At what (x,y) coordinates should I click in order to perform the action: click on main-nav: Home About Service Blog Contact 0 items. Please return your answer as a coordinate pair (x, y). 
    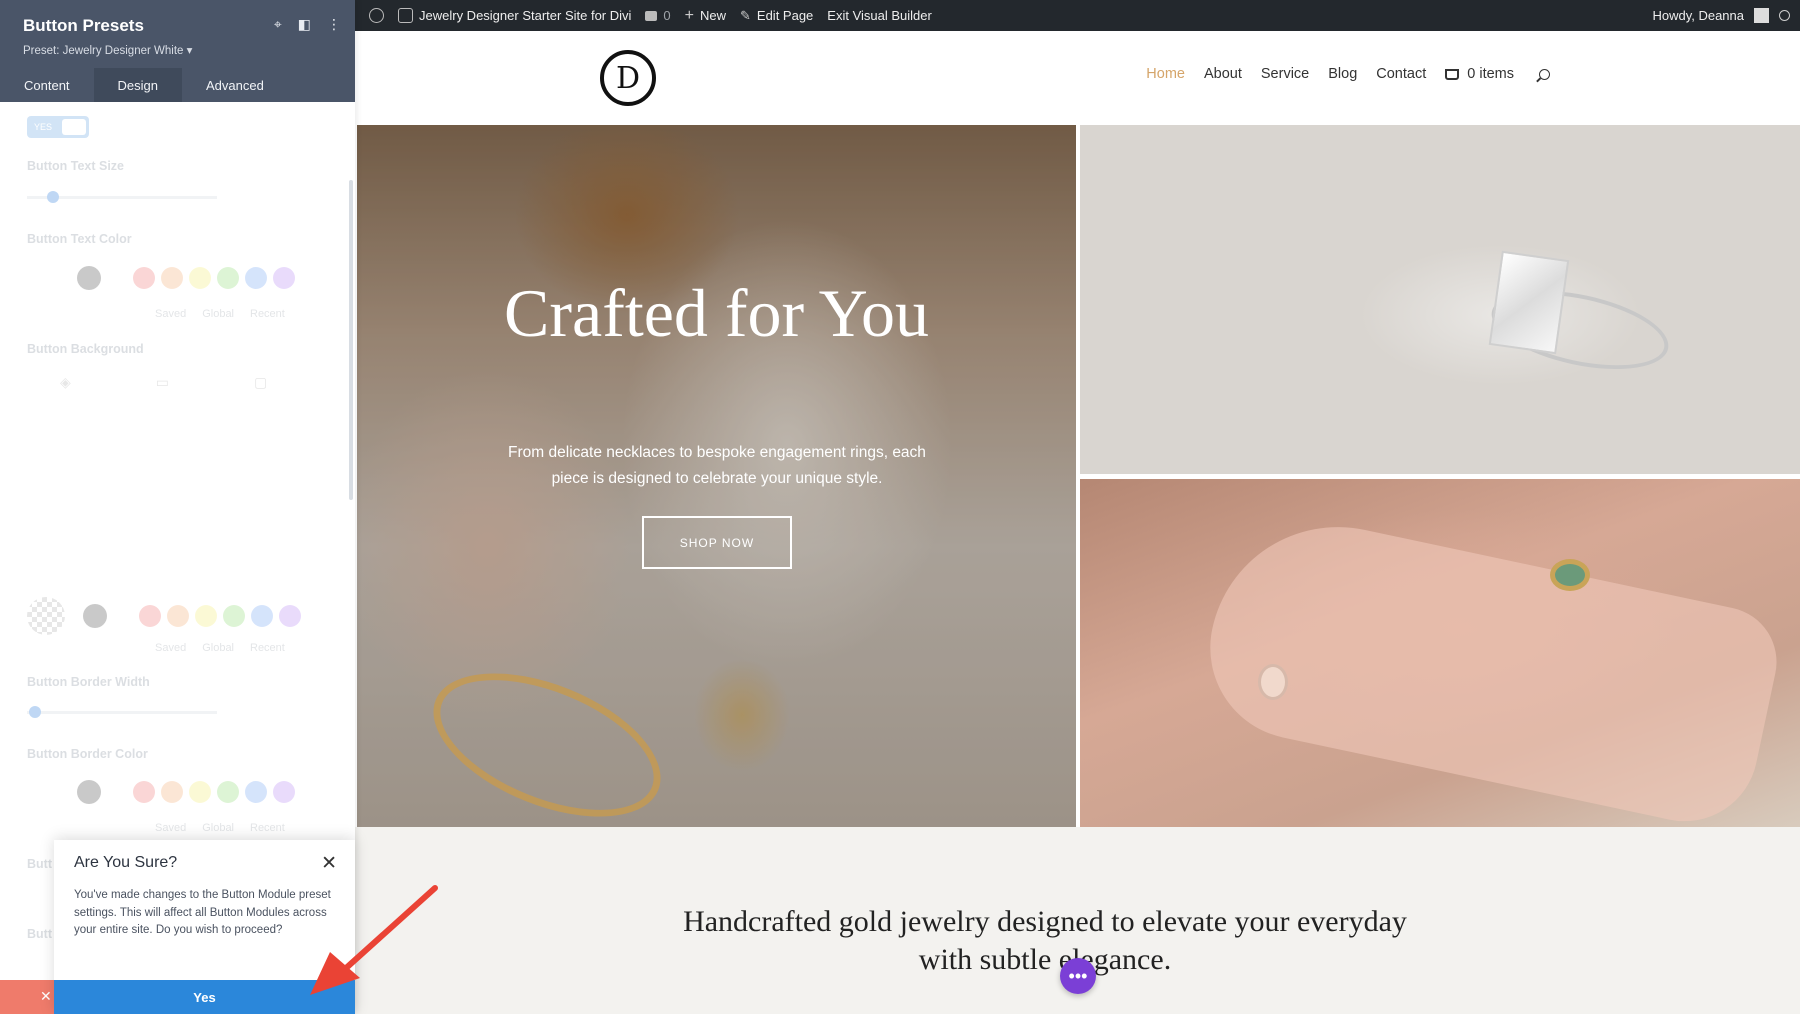
    Looking at the image, I should click on (1348, 74).